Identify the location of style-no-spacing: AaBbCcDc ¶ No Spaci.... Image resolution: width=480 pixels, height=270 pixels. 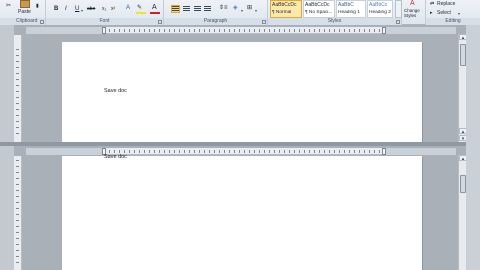
(319, 9).